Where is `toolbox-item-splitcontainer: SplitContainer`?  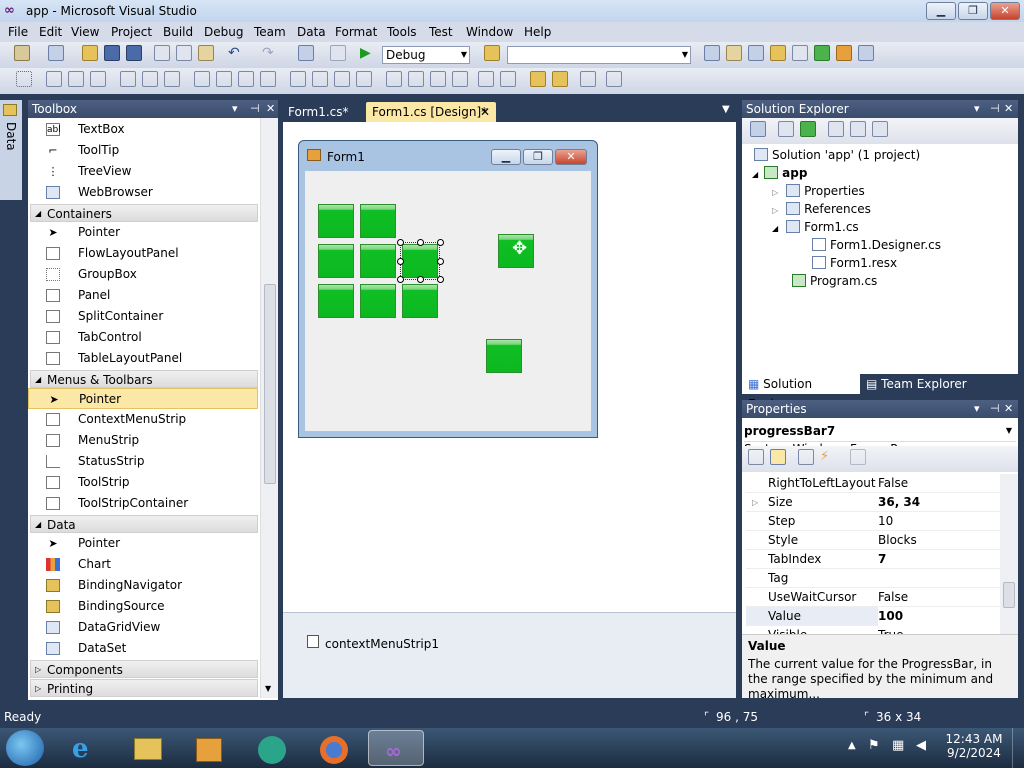
toolbox-item-splitcontainer: SplitContainer is located at coordinates (143, 316).